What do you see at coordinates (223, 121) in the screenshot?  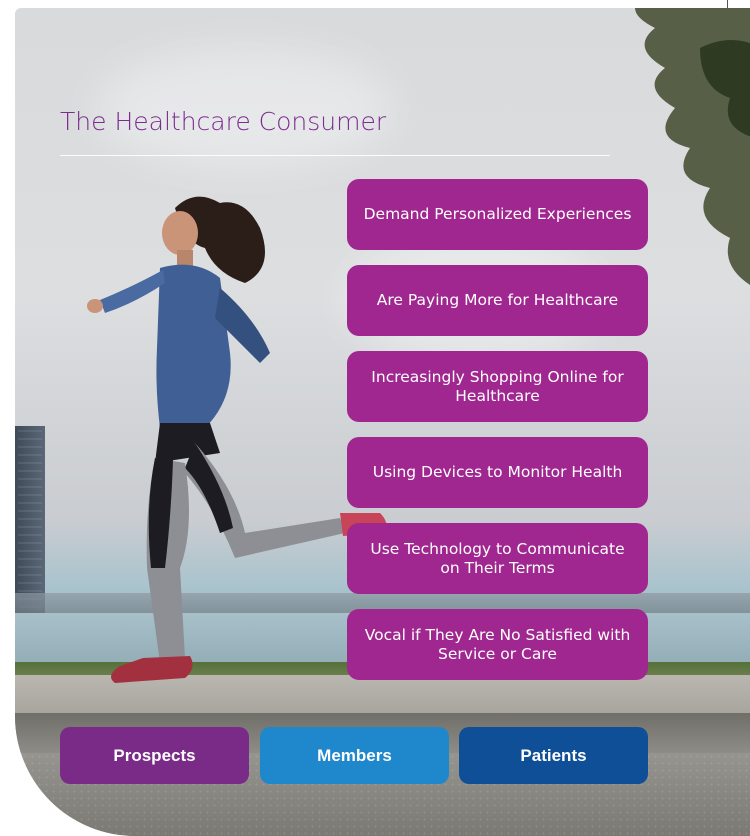 I see `page-title: The Healthcare Consumer` at bounding box center [223, 121].